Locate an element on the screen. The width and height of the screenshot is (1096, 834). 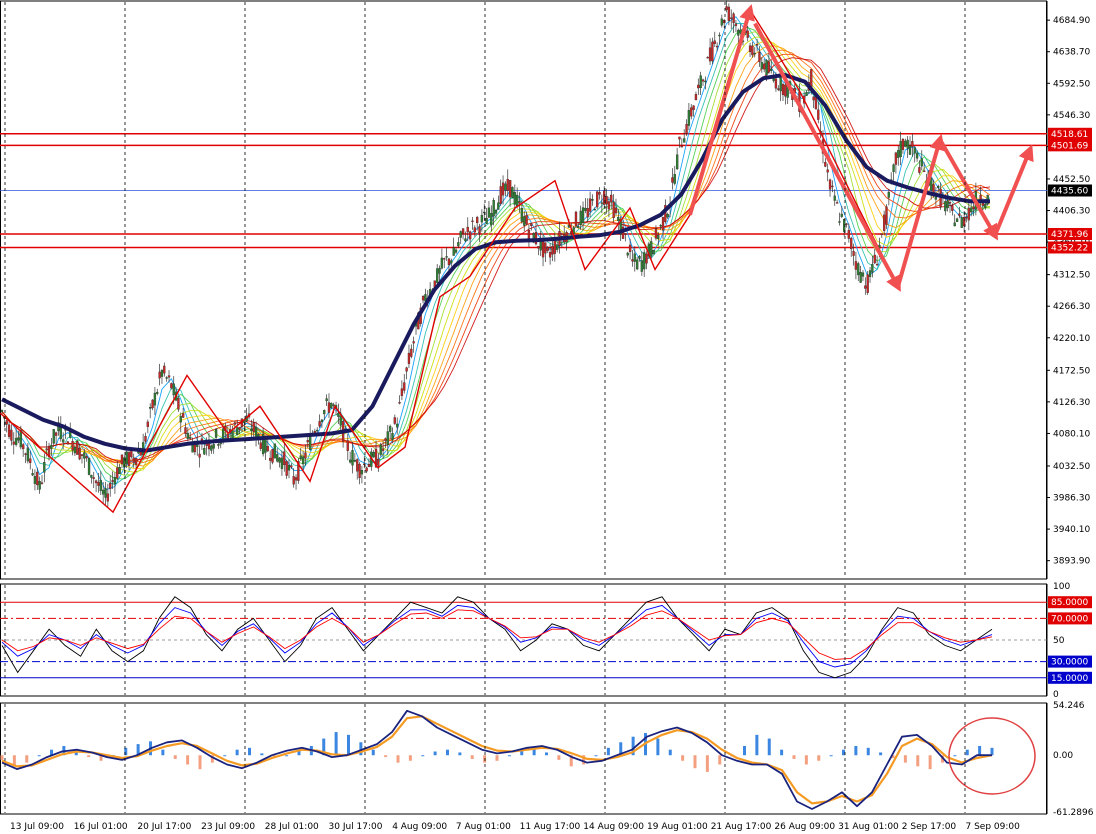
x-tick-label: 23 Jul 09:00 is located at coordinates (228, 827).